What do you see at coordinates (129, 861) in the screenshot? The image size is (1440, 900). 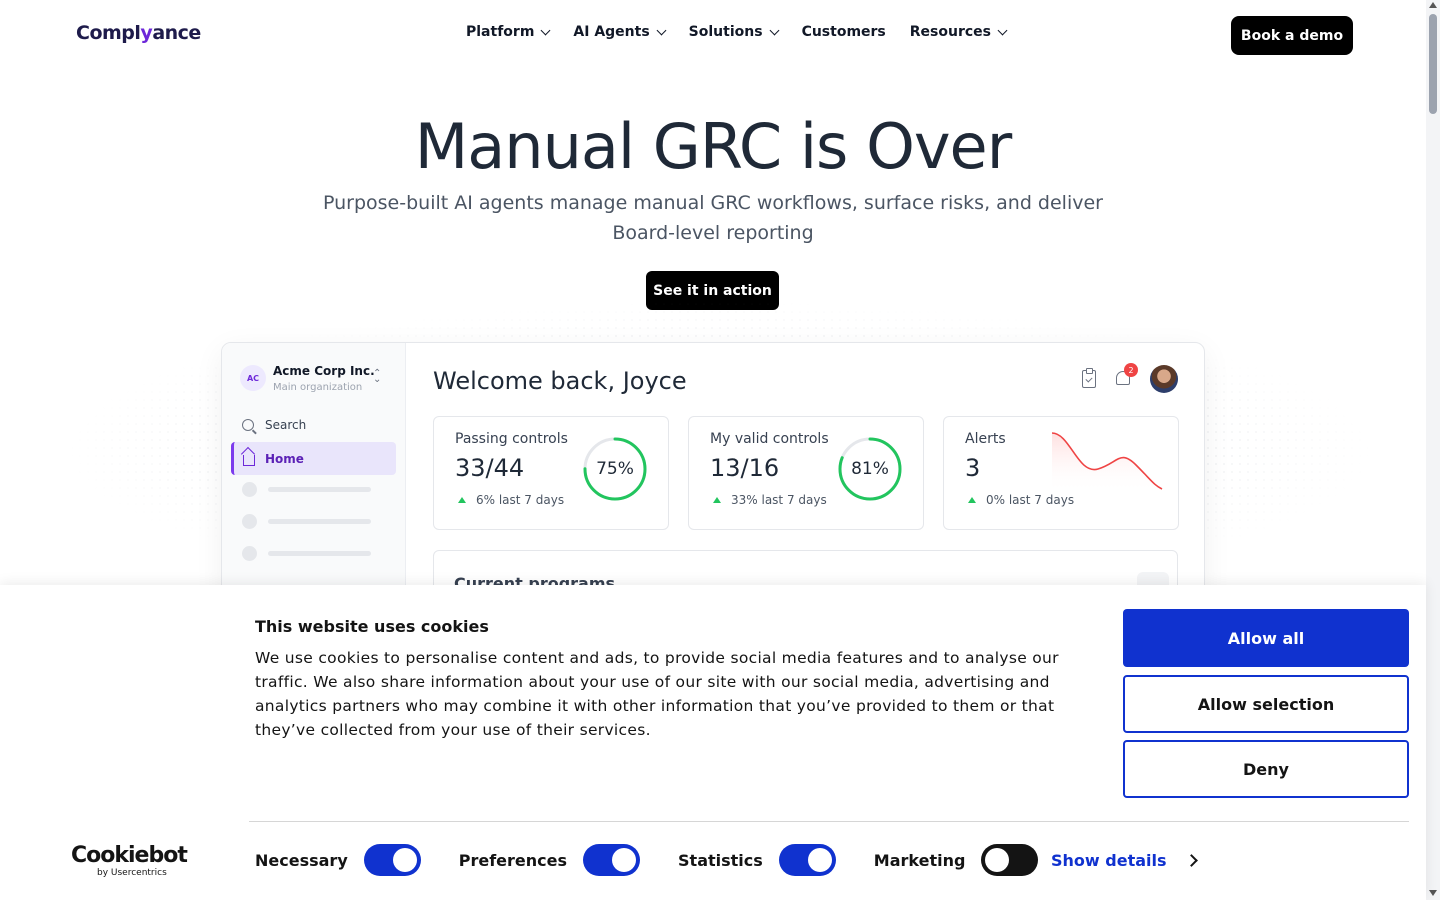 I see `cookiebot-logo: Cookiebot by Usercentrics` at bounding box center [129, 861].